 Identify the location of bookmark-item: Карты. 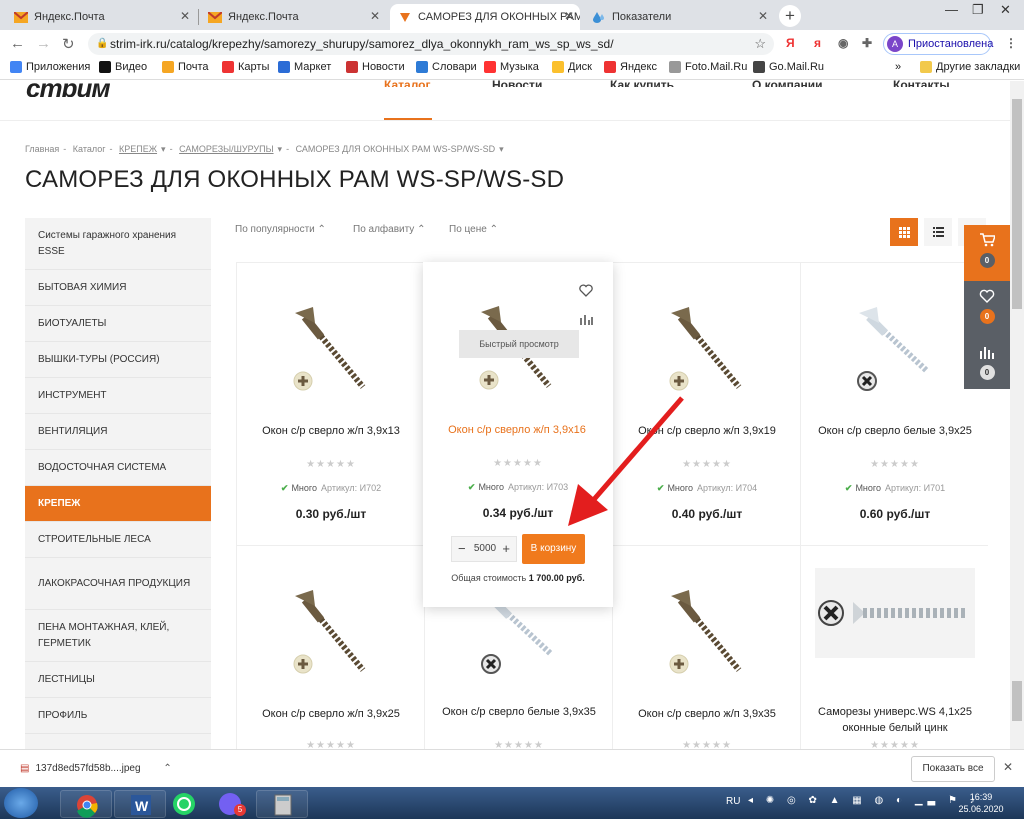
(245, 67).